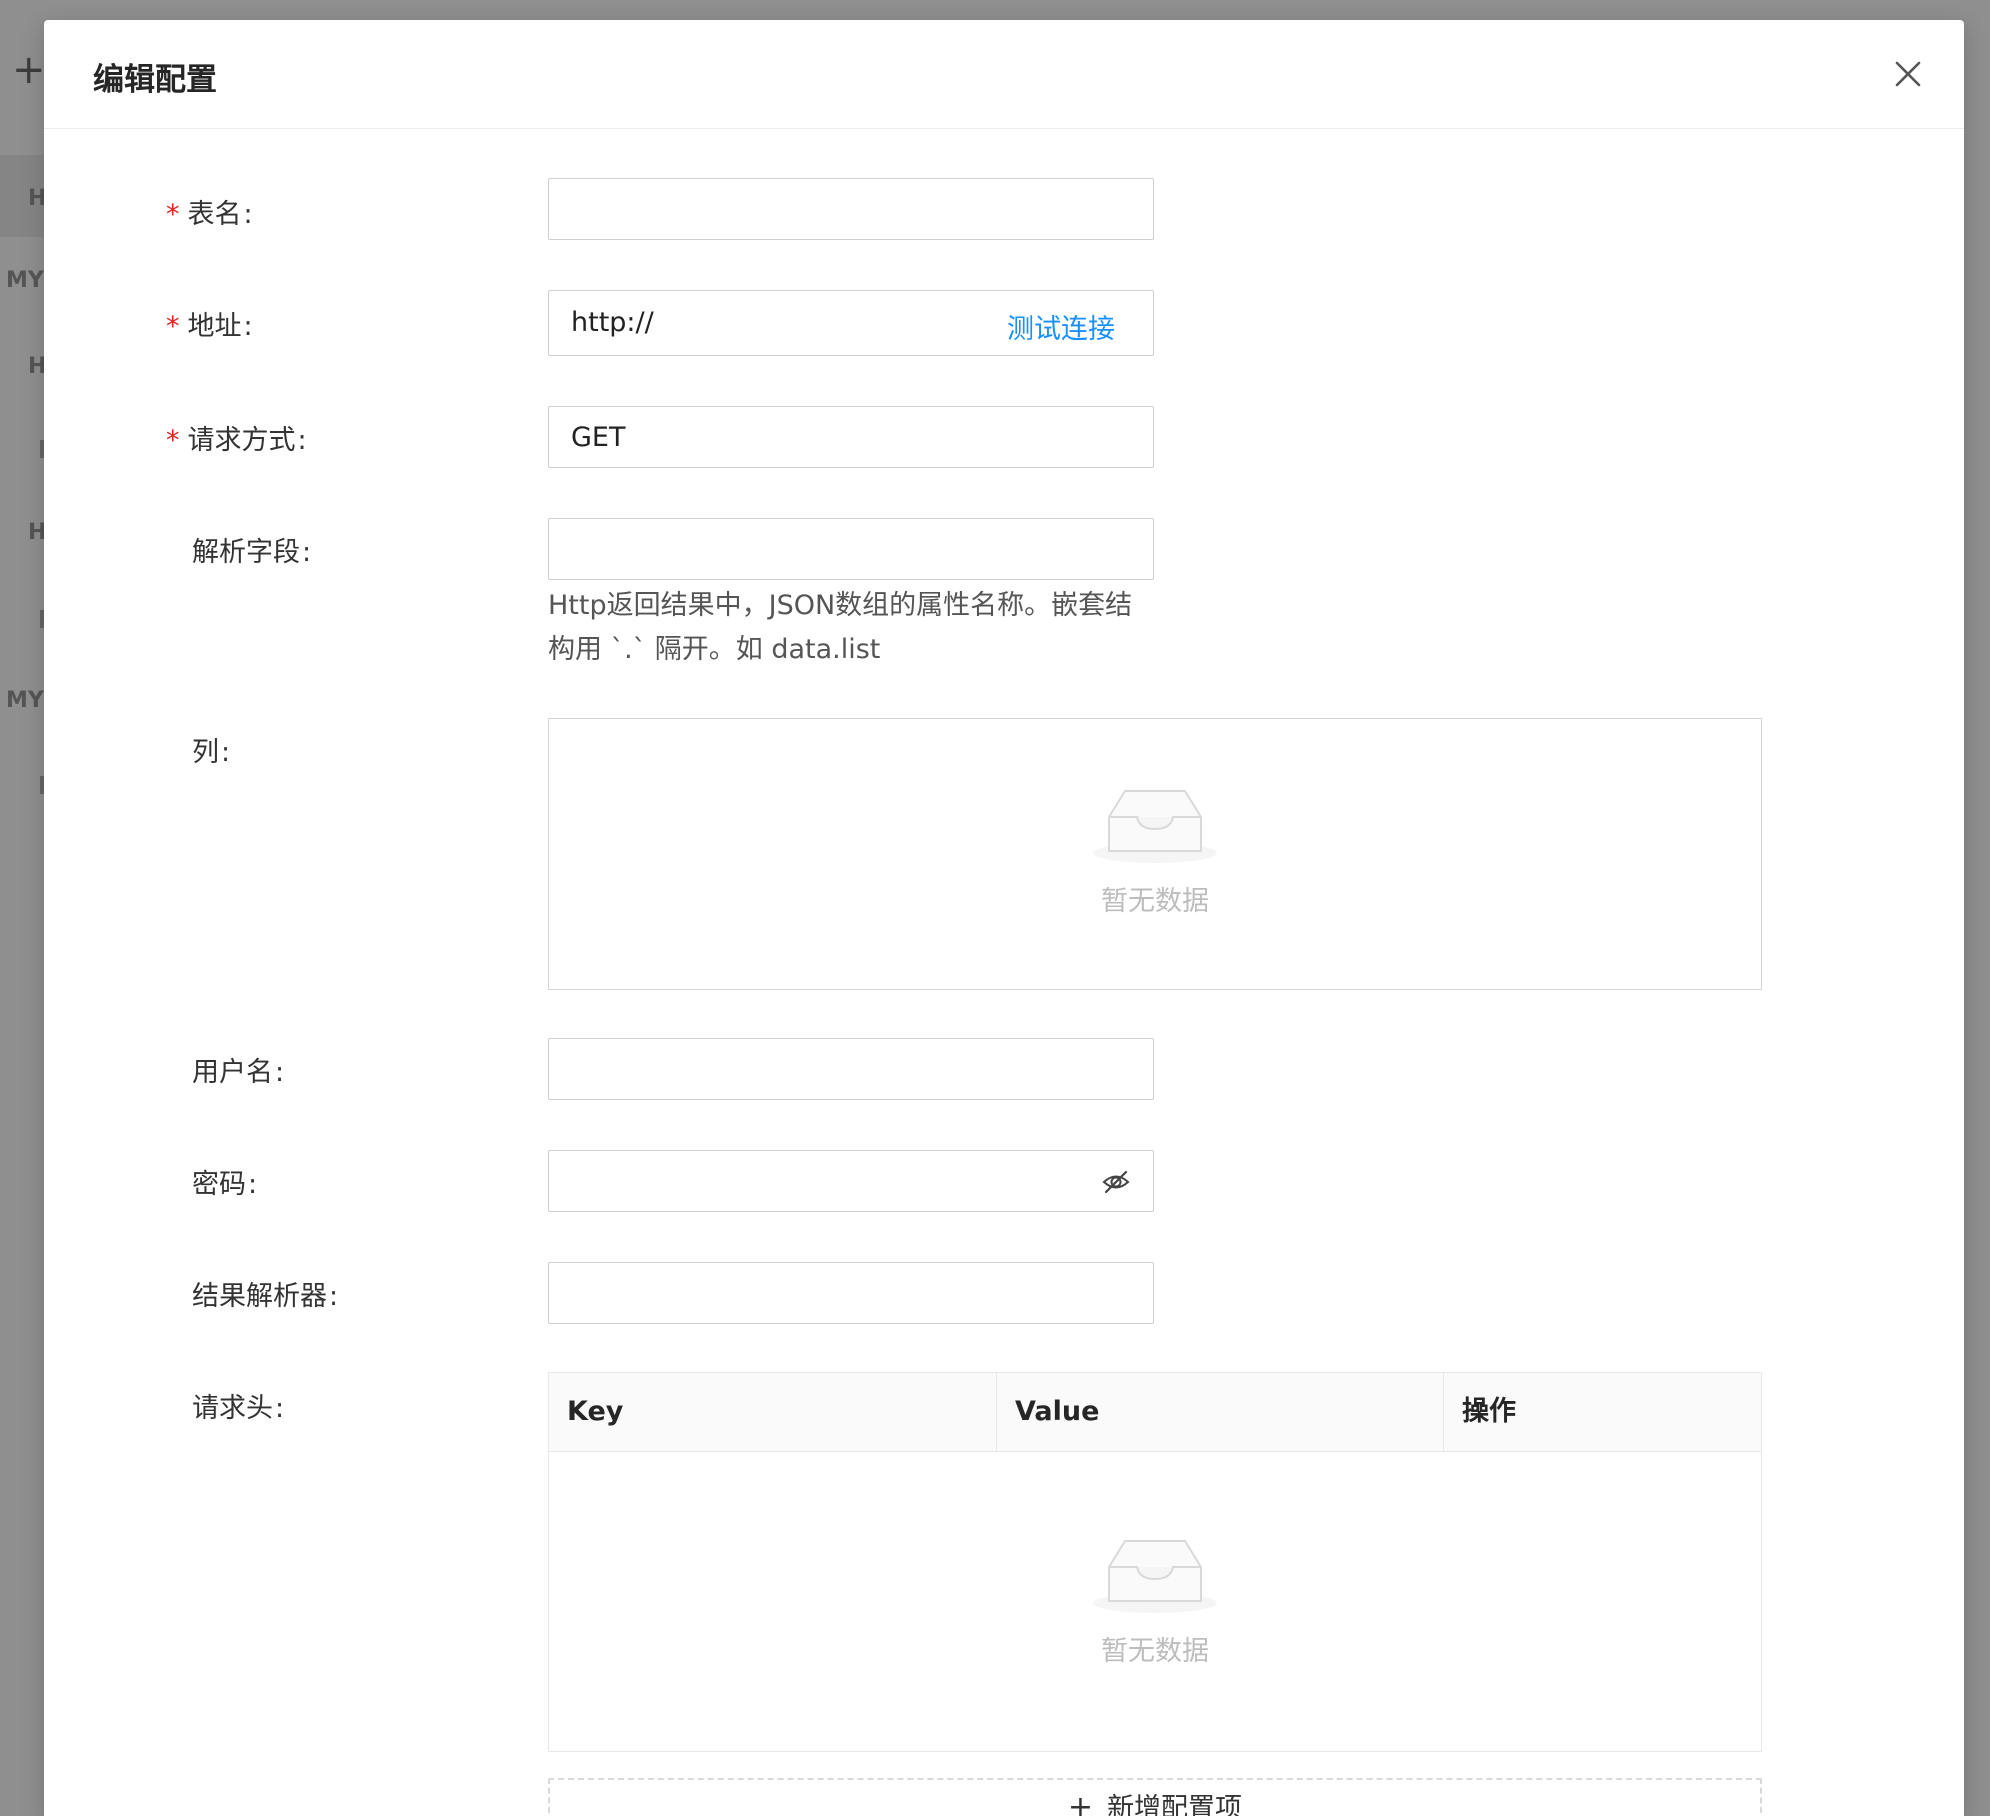 The height and width of the screenshot is (1816, 1990). Describe the element at coordinates (246, 552) in the screenshot. I see `parse-field-label-text: 解析字段` at that location.